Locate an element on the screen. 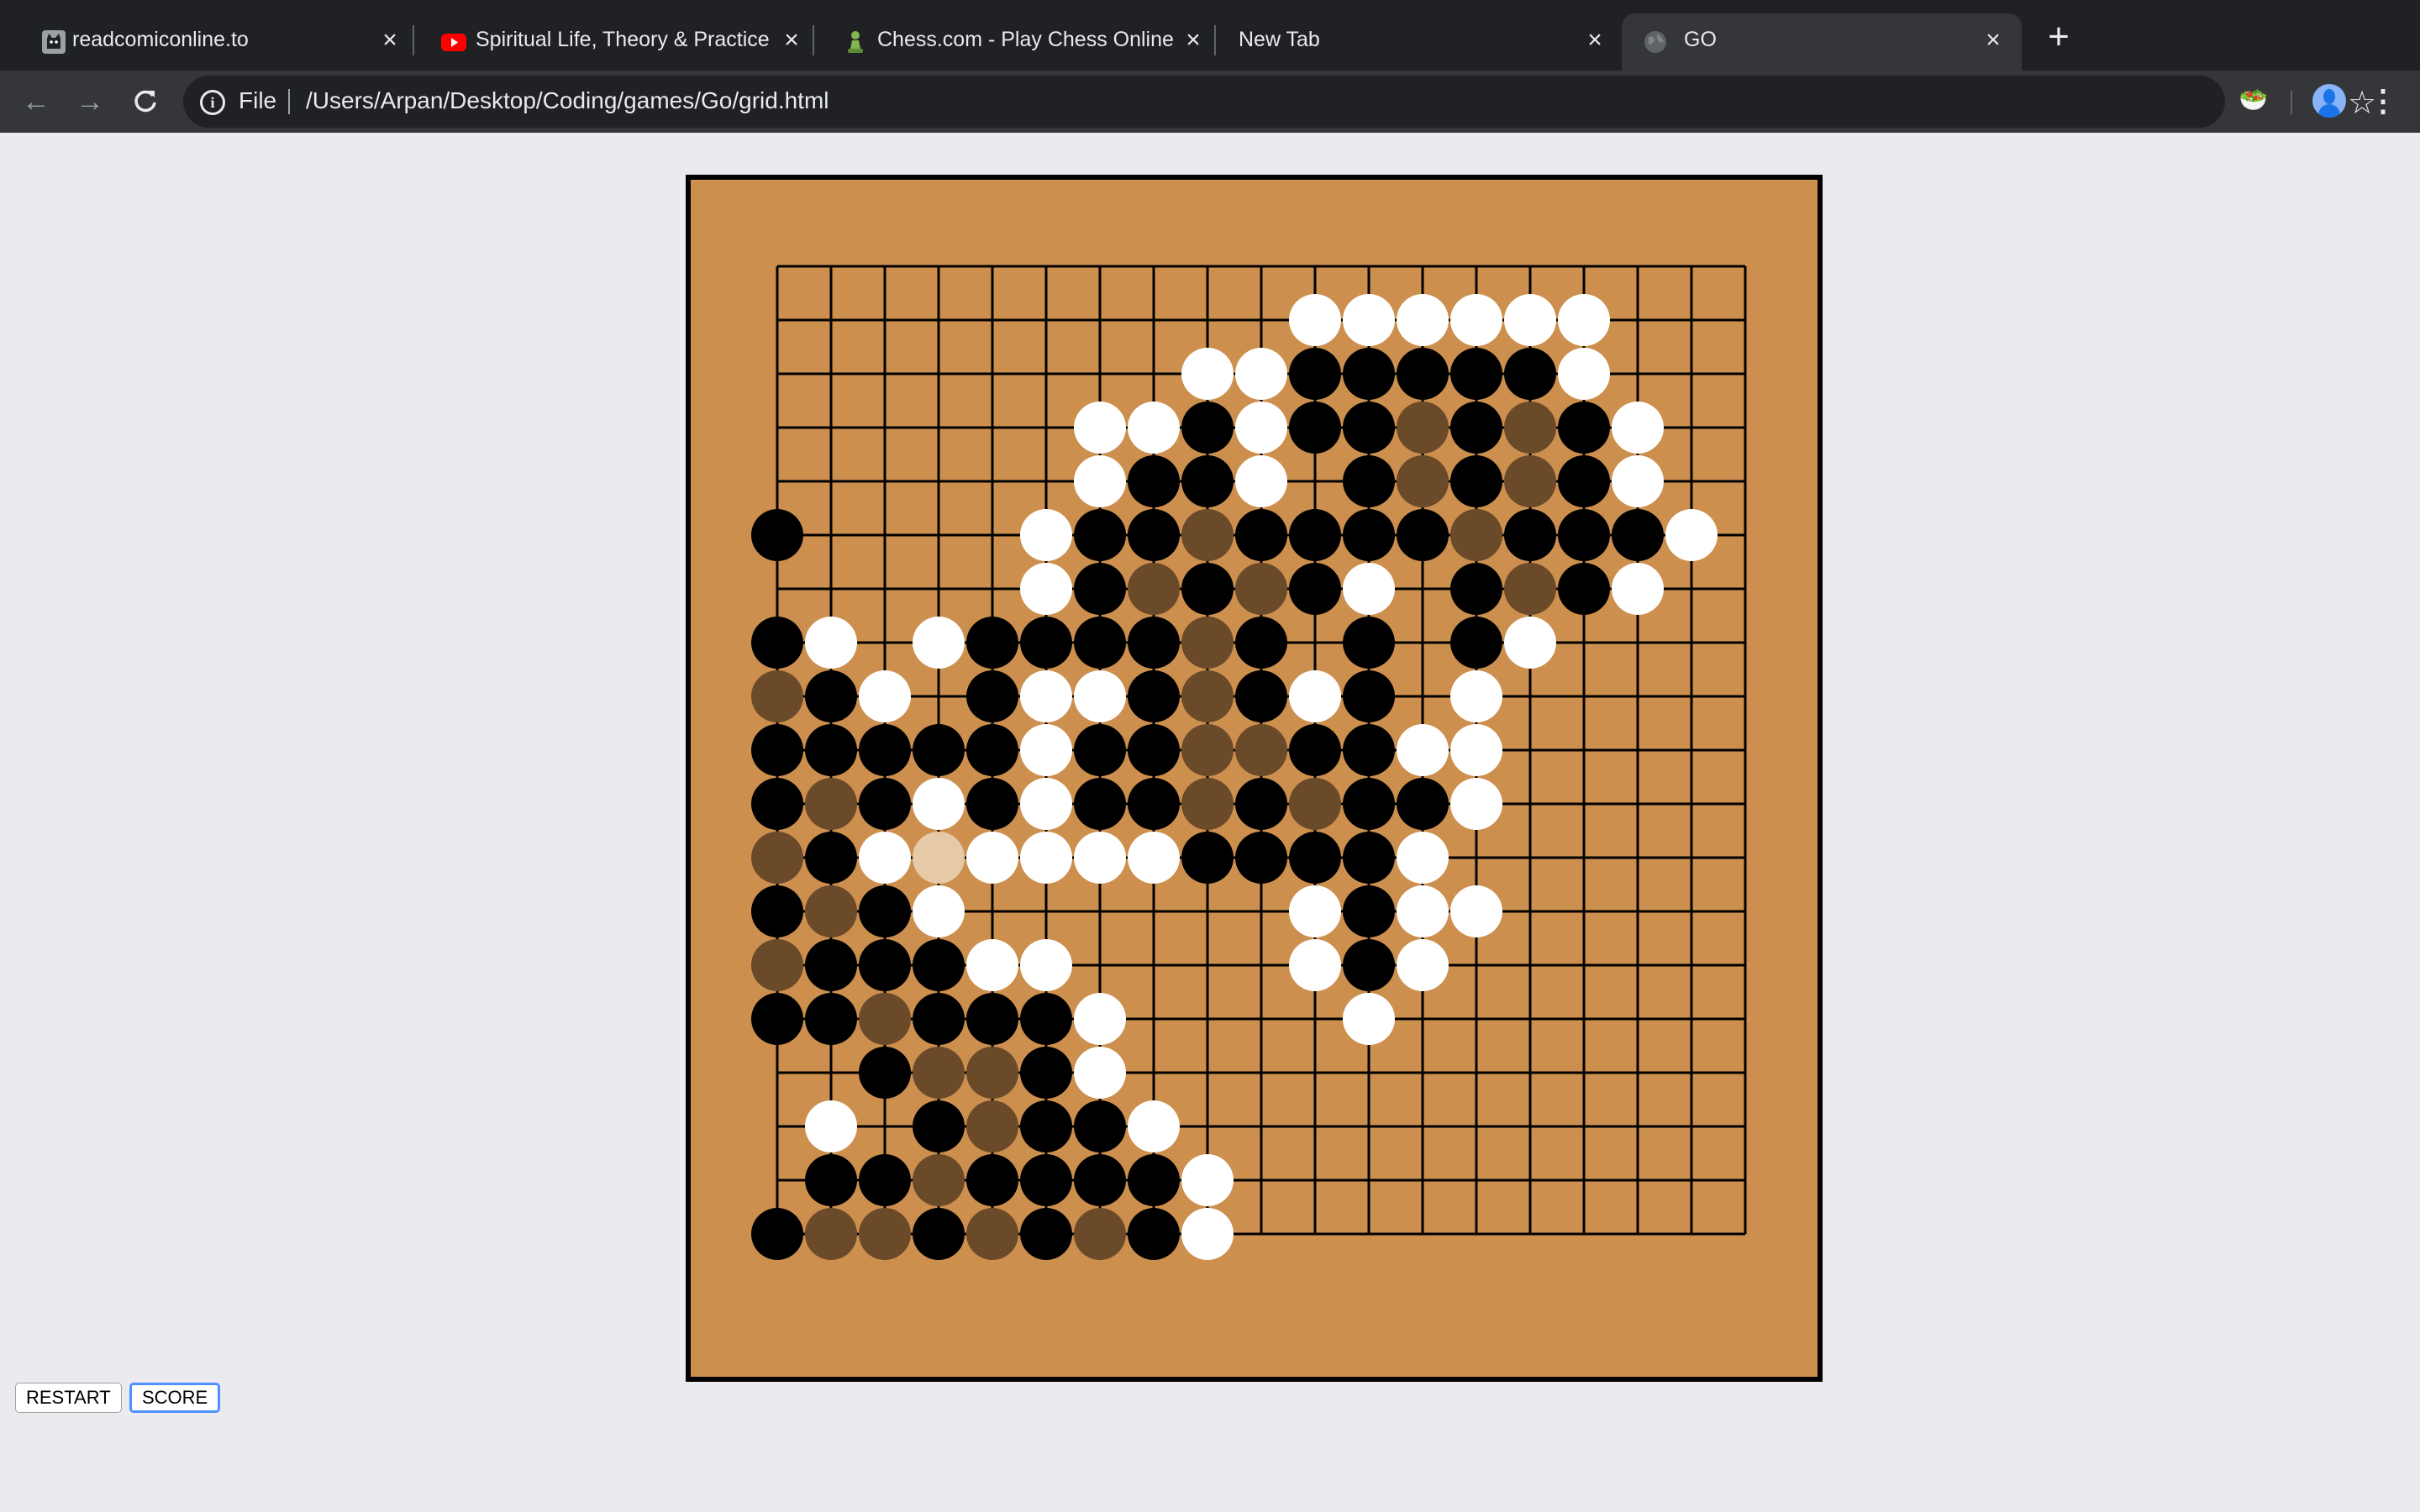  tab-readcomiconline: readcomiconline.to × is located at coordinates (217, 42).